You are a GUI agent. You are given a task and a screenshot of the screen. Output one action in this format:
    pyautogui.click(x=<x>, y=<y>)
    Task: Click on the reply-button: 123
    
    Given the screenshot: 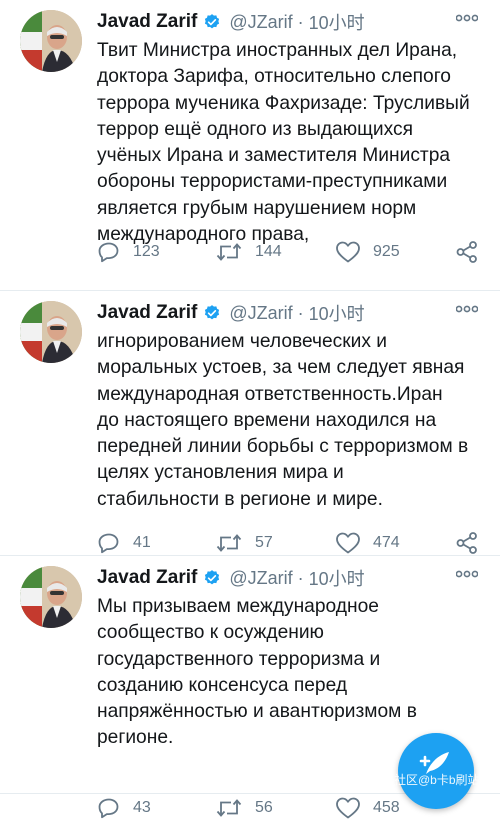 What is the action you would take?
    pyautogui.click(x=128, y=252)
    